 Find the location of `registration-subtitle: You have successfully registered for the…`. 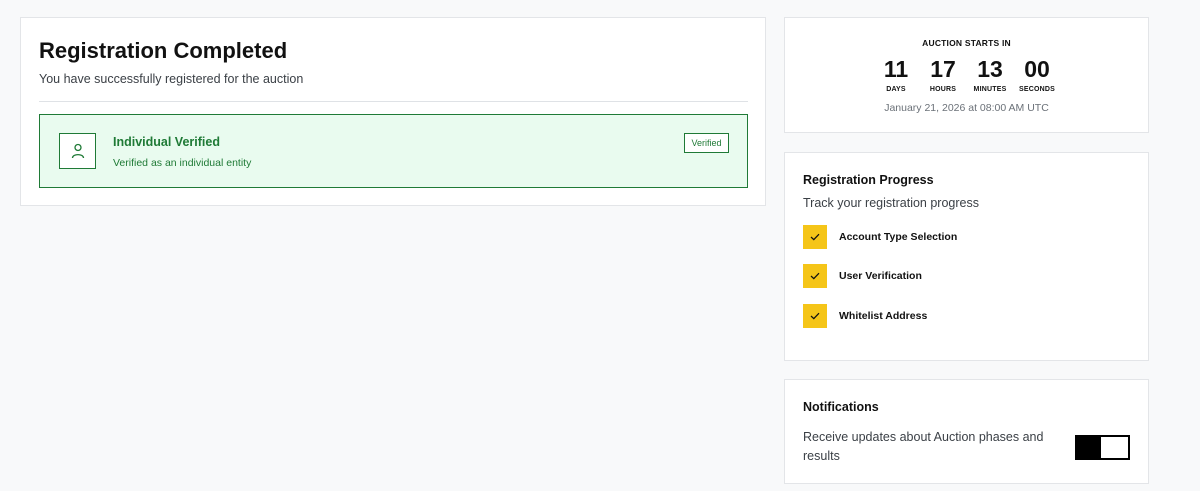

registration-subtitle: You have successfully registered for the… is located at coordinates (171, 79).